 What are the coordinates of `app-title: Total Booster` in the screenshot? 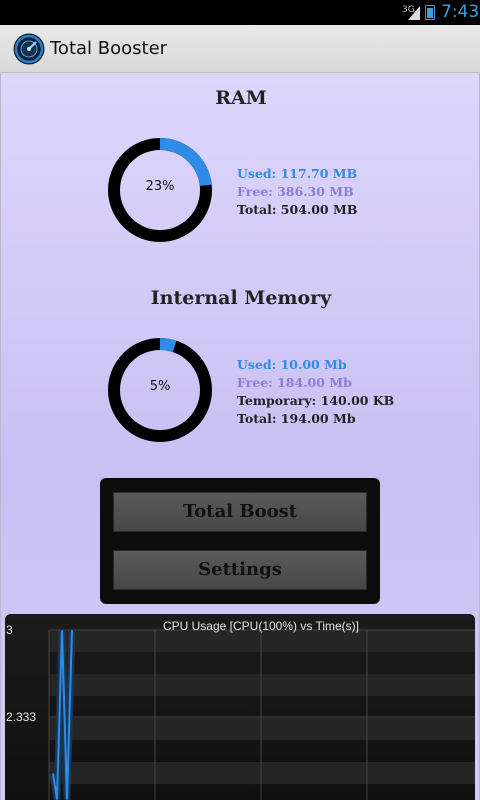 It's located at (109, 48).